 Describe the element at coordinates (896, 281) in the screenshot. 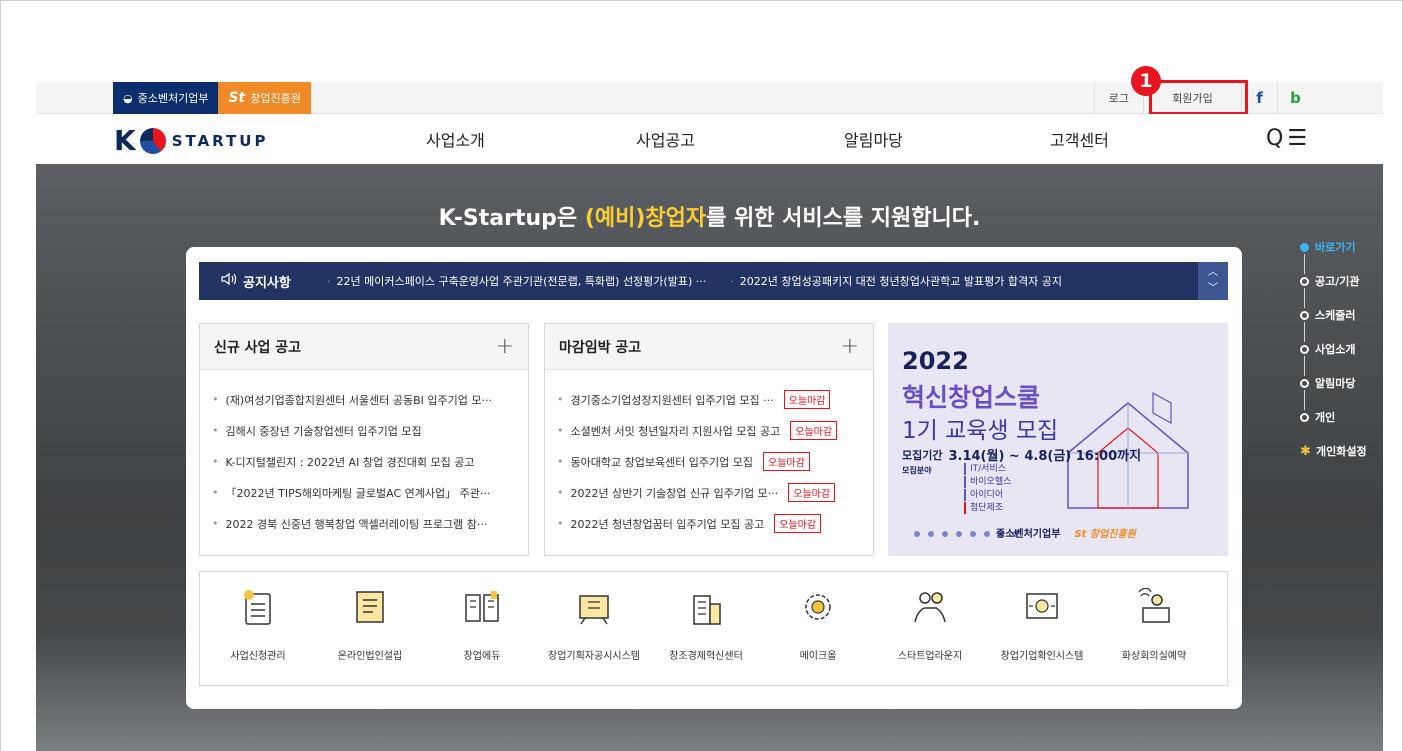

I see `notice-item: 2022년 창업성공패키지 대전 청년창업사관학교 발표평가 합격자 공지` at that location.